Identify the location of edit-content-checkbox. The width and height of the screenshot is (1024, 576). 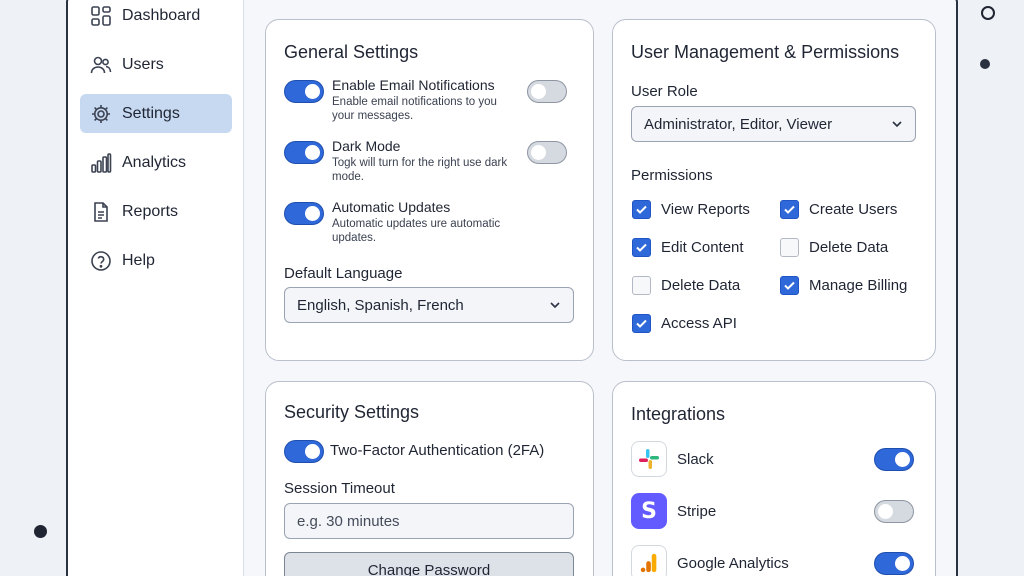
(641, 247).